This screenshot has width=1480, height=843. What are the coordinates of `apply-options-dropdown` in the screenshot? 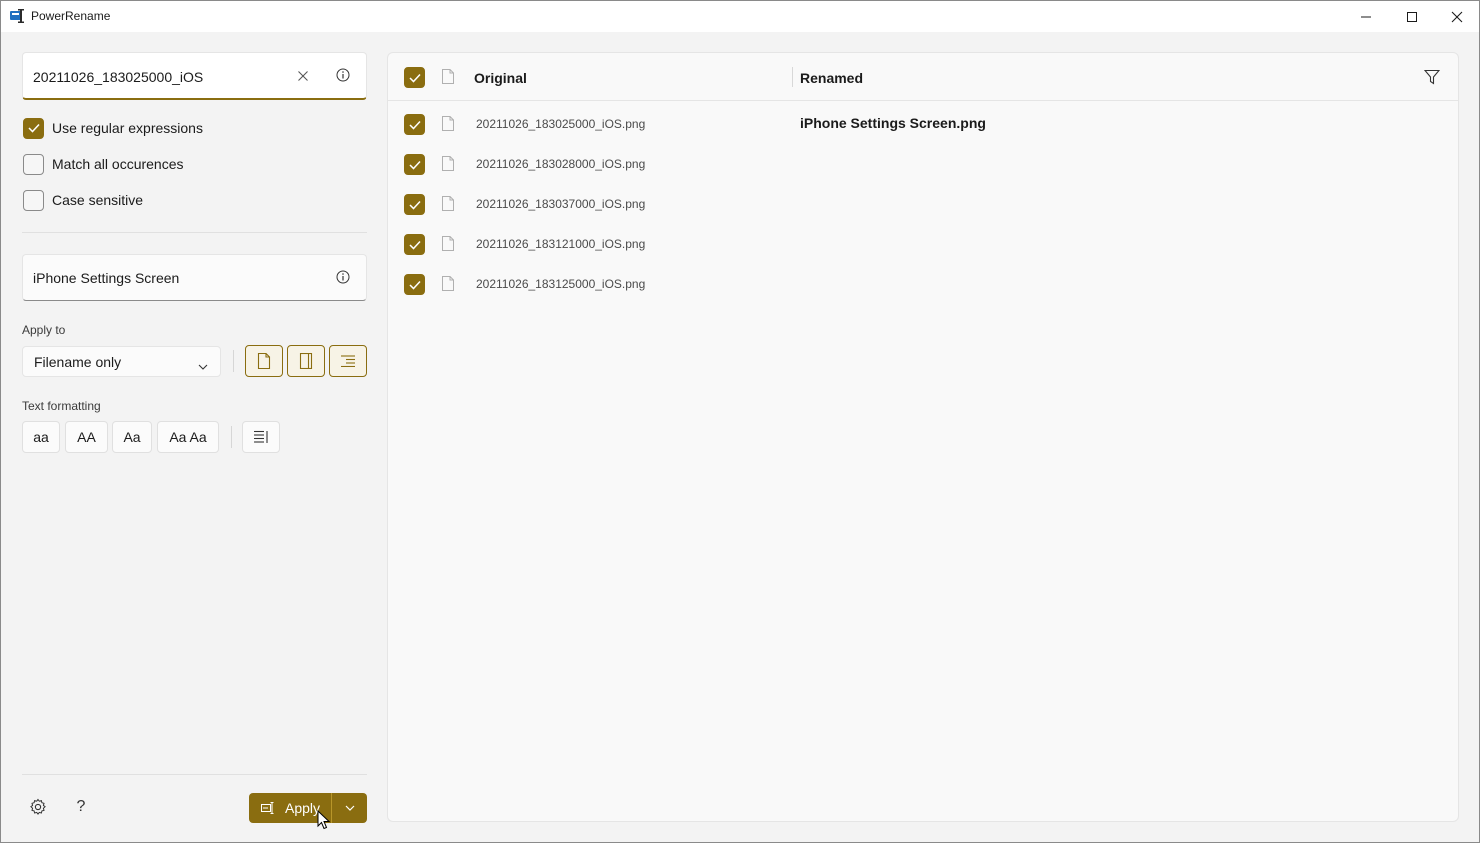 It's located at (349, 808).